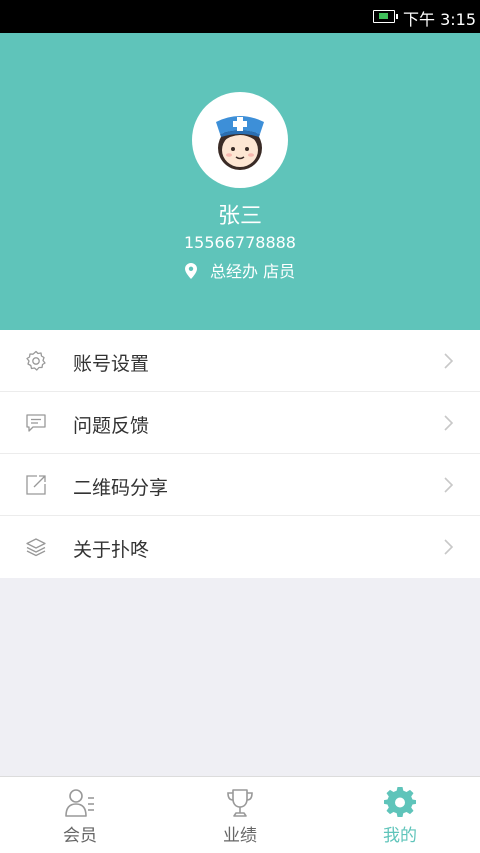 The image size is (480, 853). I want to click on location-pin-icon, so click(190, 271).